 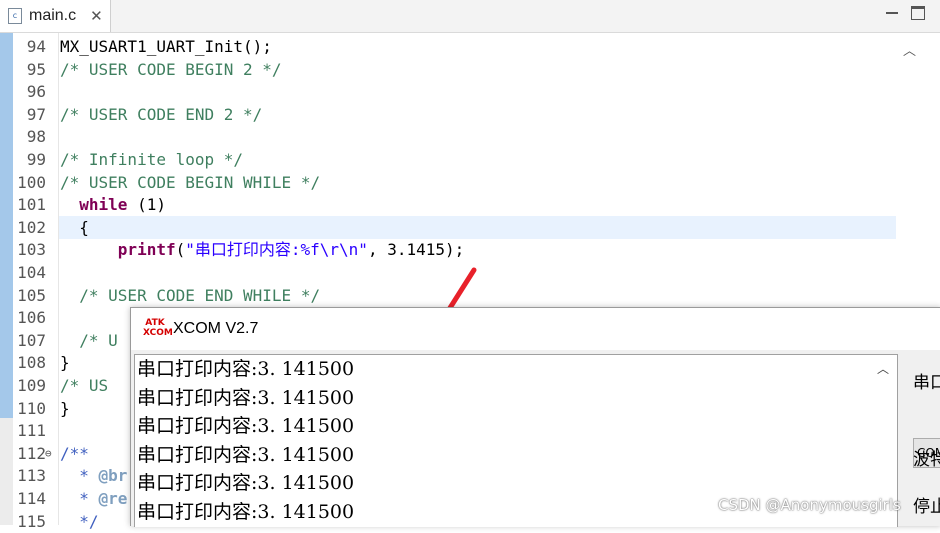 What do you see at coordinates (883, 368) in the screenshot?
I see `receive-scroll-up-icon: ︿` at bounding box center [883, 368].